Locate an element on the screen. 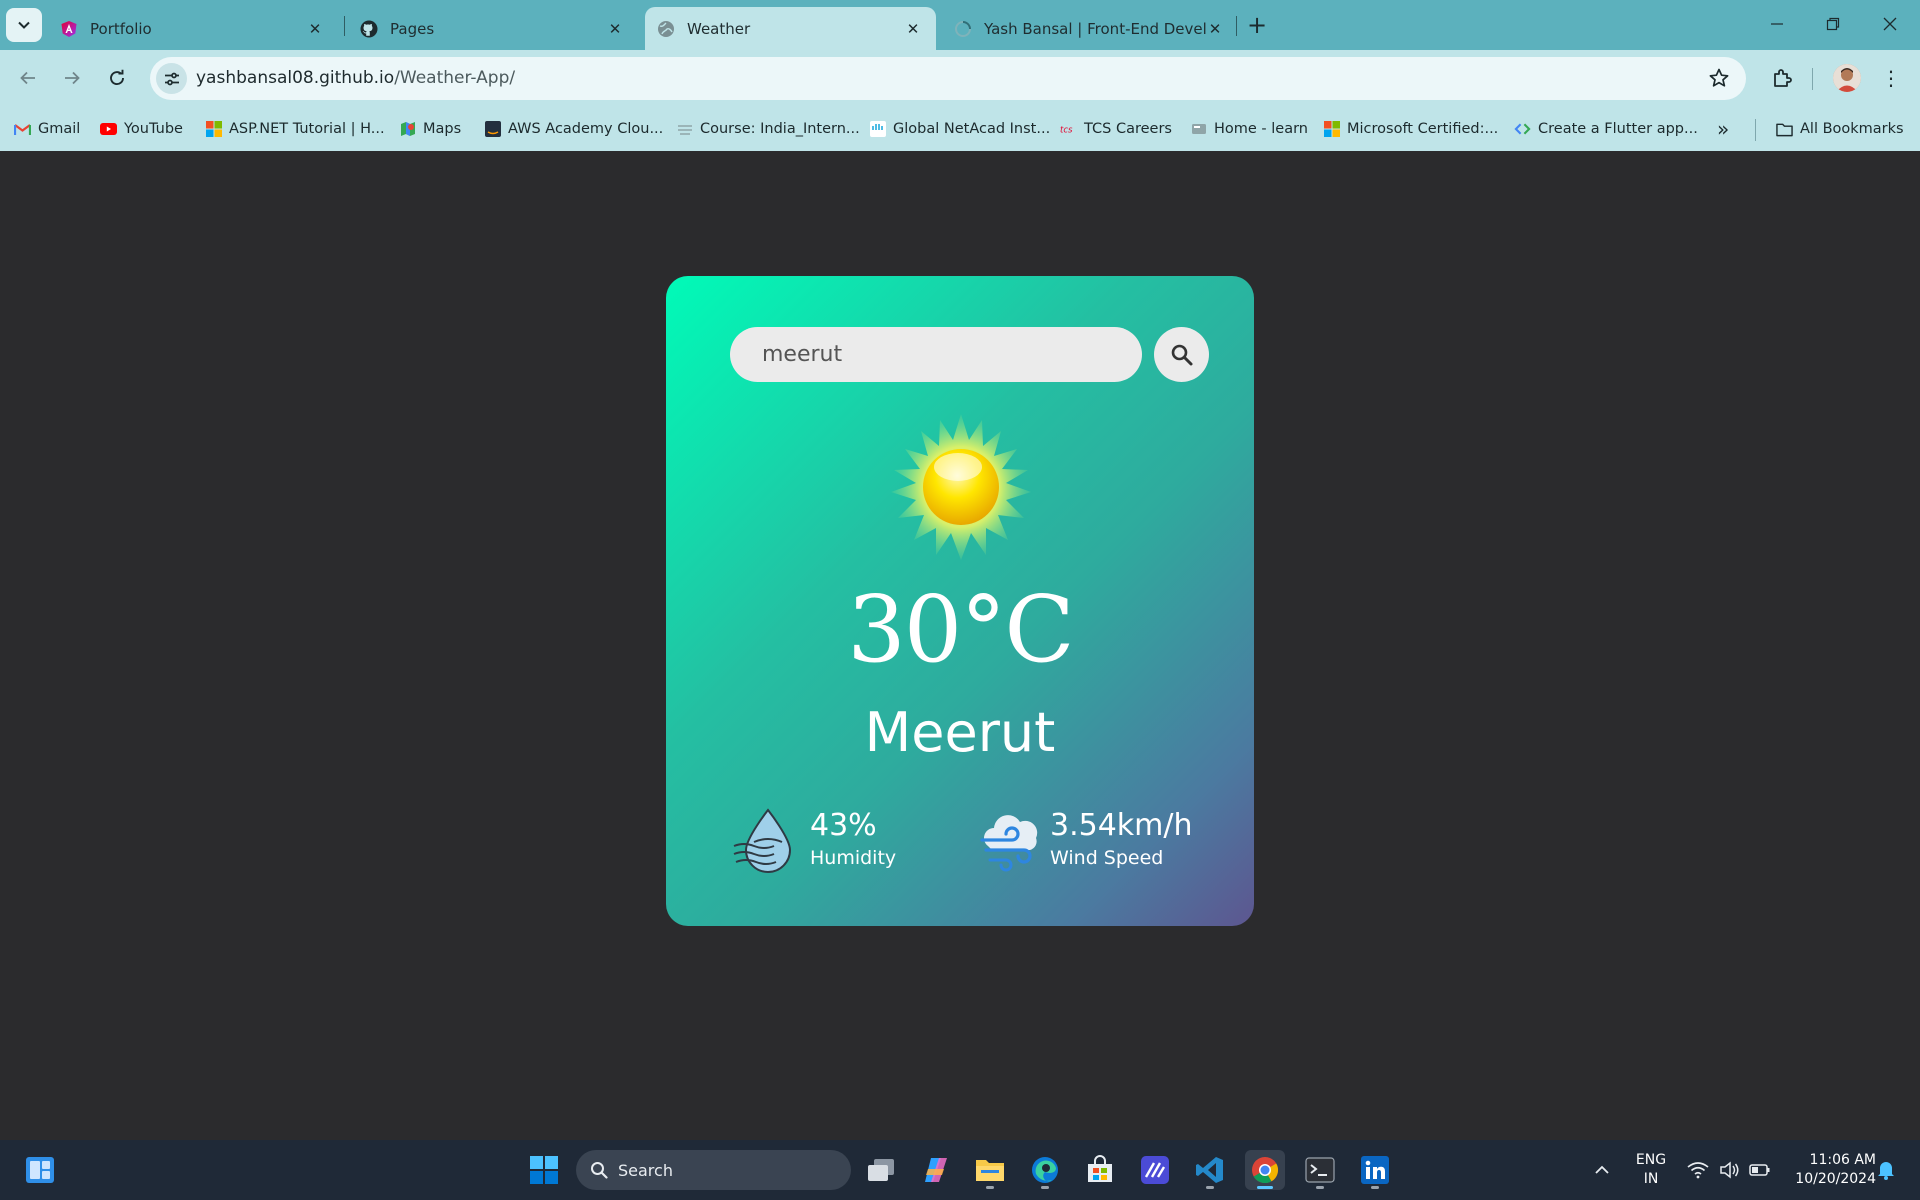 Image resolution: width=1920 pixels, height=1200 pixels. double-chevron-right-icon: » is located at coordinates (1723, 129).